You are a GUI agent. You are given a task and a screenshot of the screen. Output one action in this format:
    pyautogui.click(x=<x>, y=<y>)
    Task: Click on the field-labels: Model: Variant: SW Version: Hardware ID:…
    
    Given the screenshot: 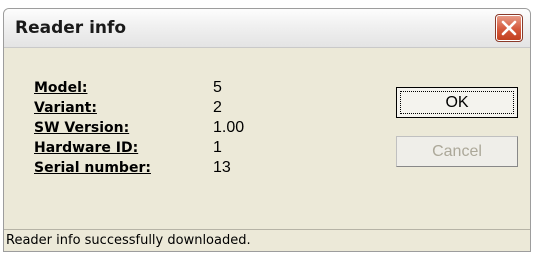 What is the action you would take?
    pyautogui.click(x=92, y=128)
    